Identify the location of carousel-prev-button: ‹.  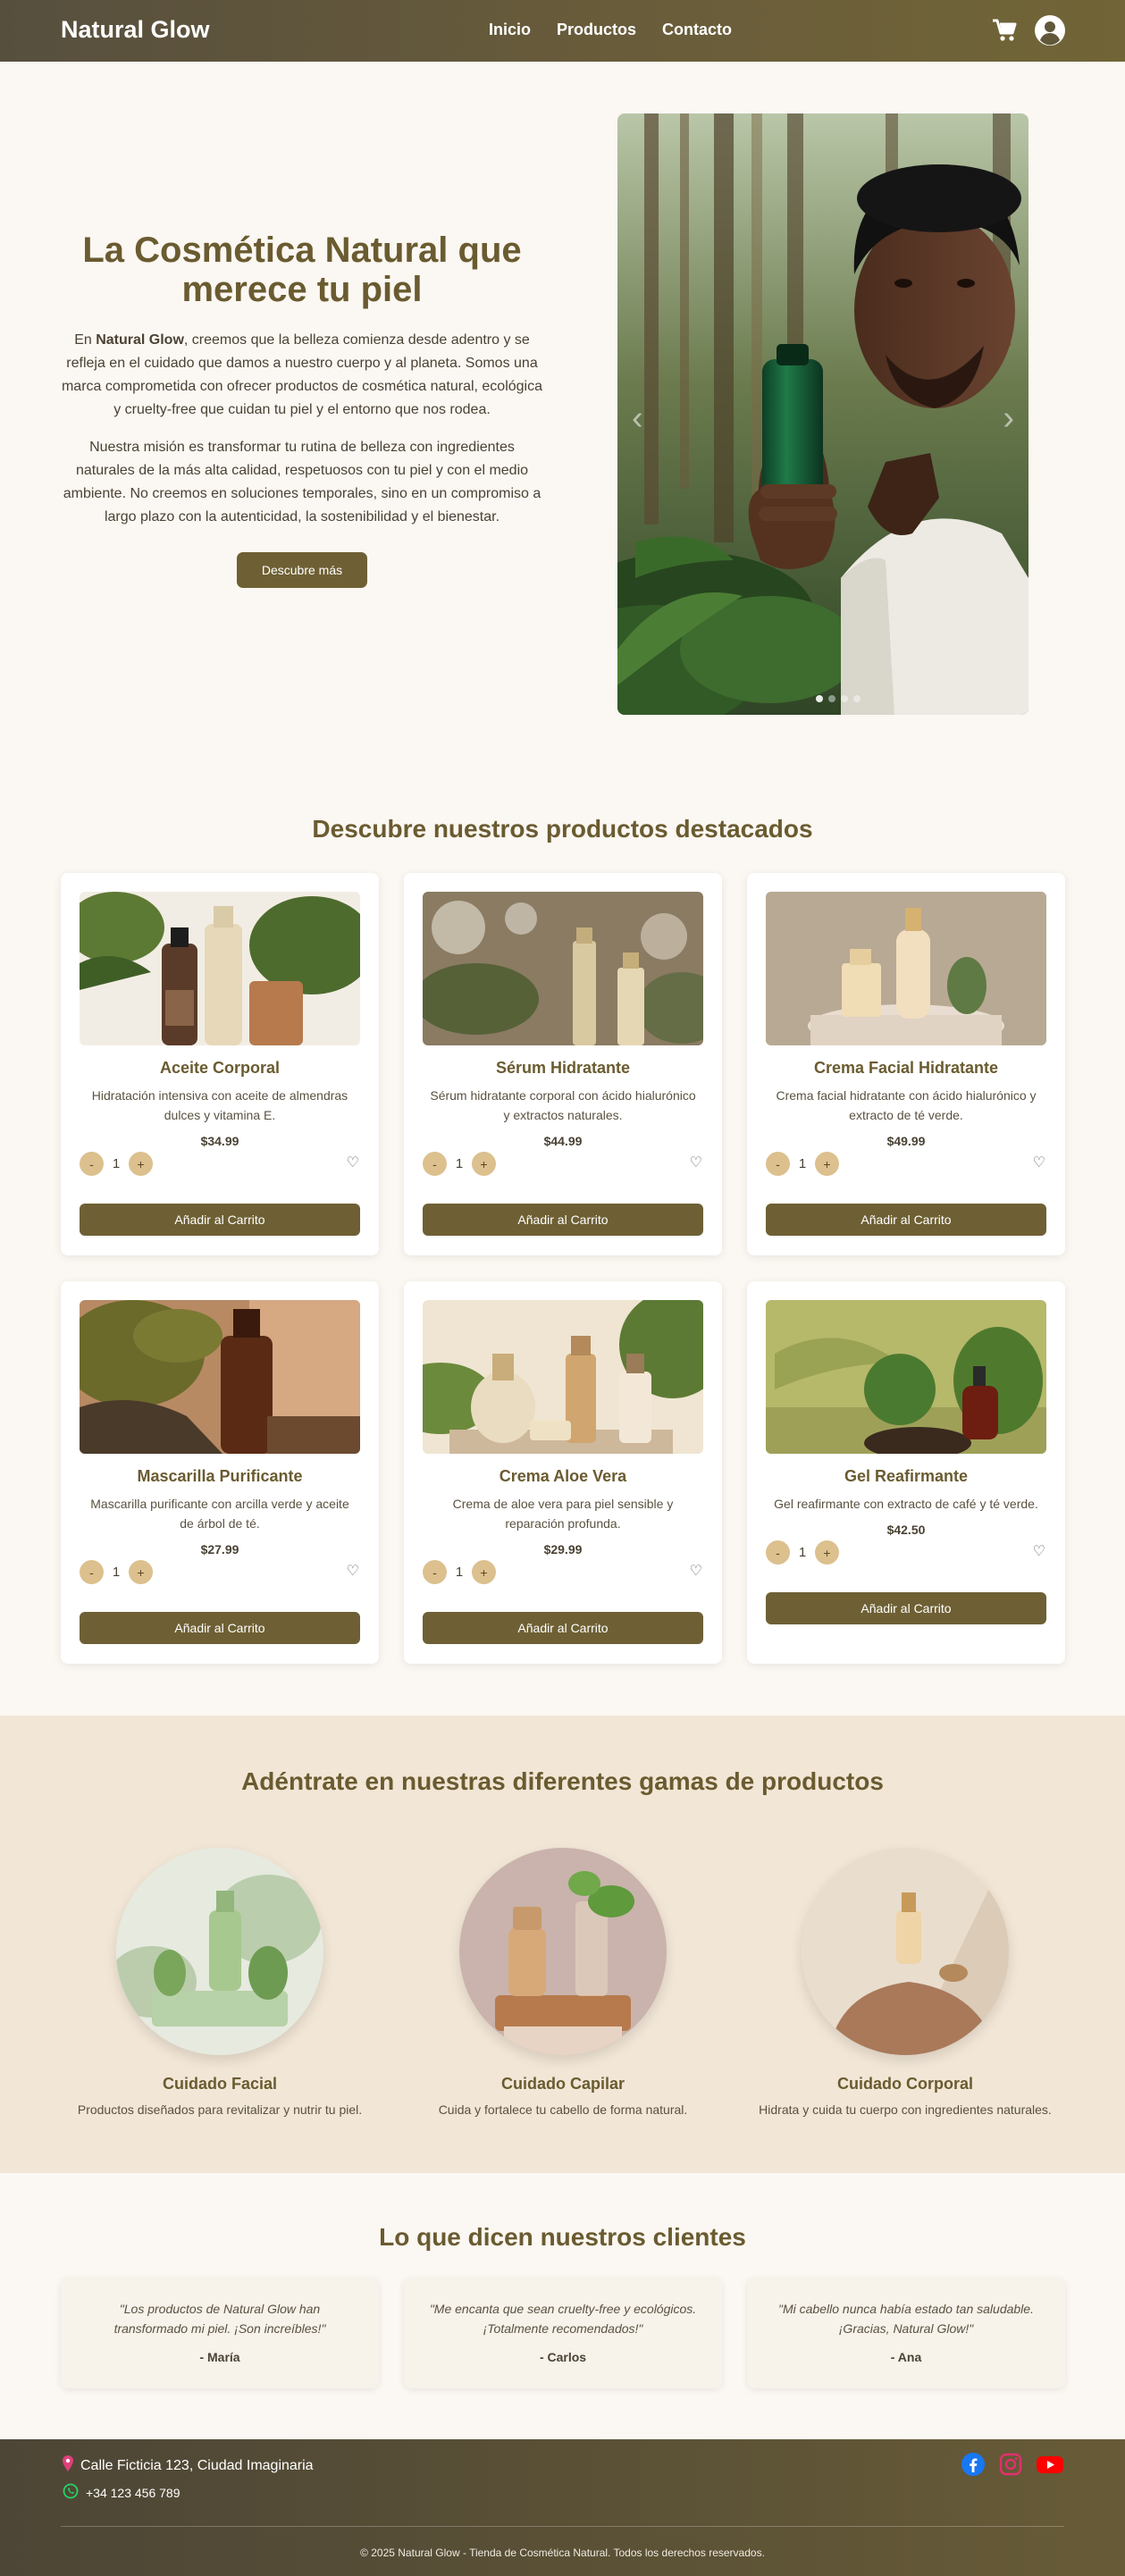
(637, 418).